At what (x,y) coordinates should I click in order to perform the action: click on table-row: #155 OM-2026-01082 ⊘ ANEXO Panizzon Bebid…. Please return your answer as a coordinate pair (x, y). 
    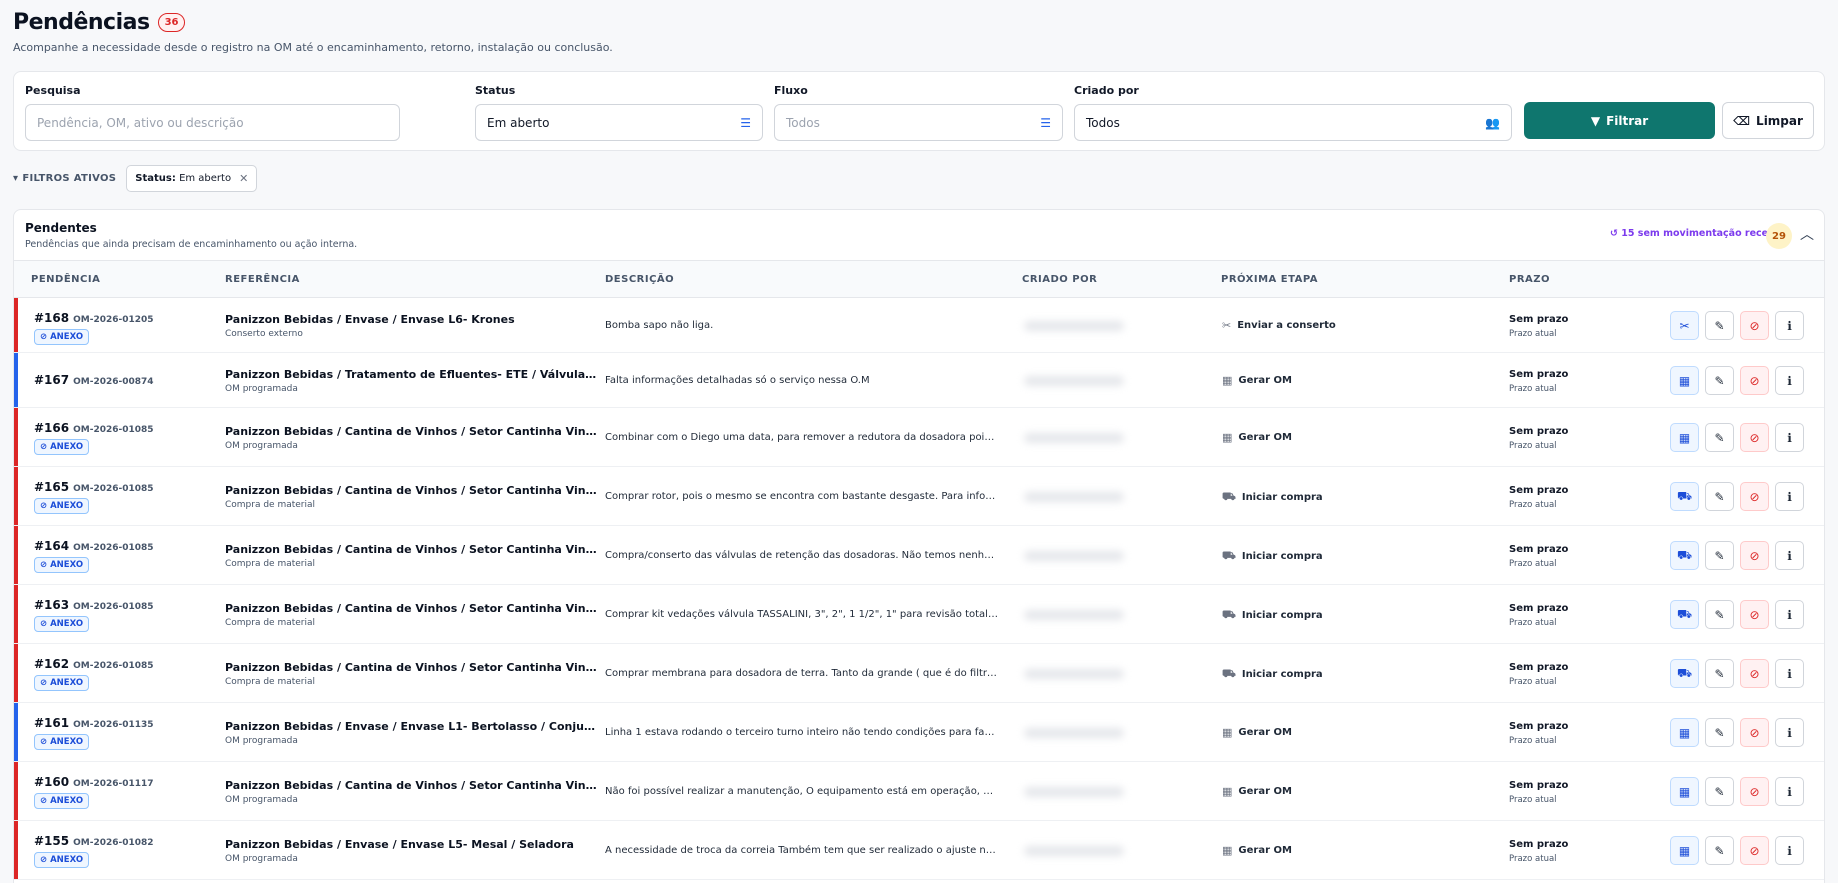
    Looking at the image, I should click on (919, 850).